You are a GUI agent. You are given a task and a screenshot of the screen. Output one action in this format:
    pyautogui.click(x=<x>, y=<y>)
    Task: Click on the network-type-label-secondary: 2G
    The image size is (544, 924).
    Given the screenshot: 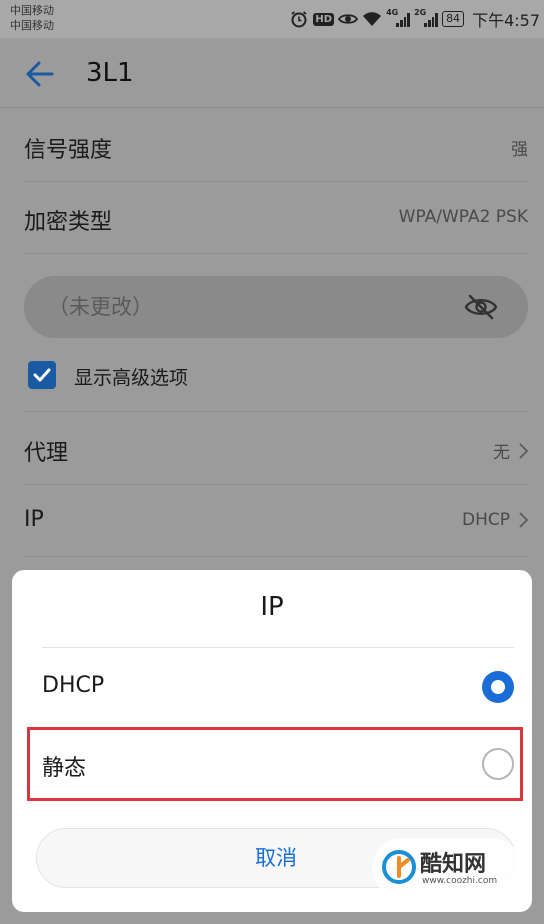 What is the action you would take?
    pyautogui.click(x=420, y=12)
    